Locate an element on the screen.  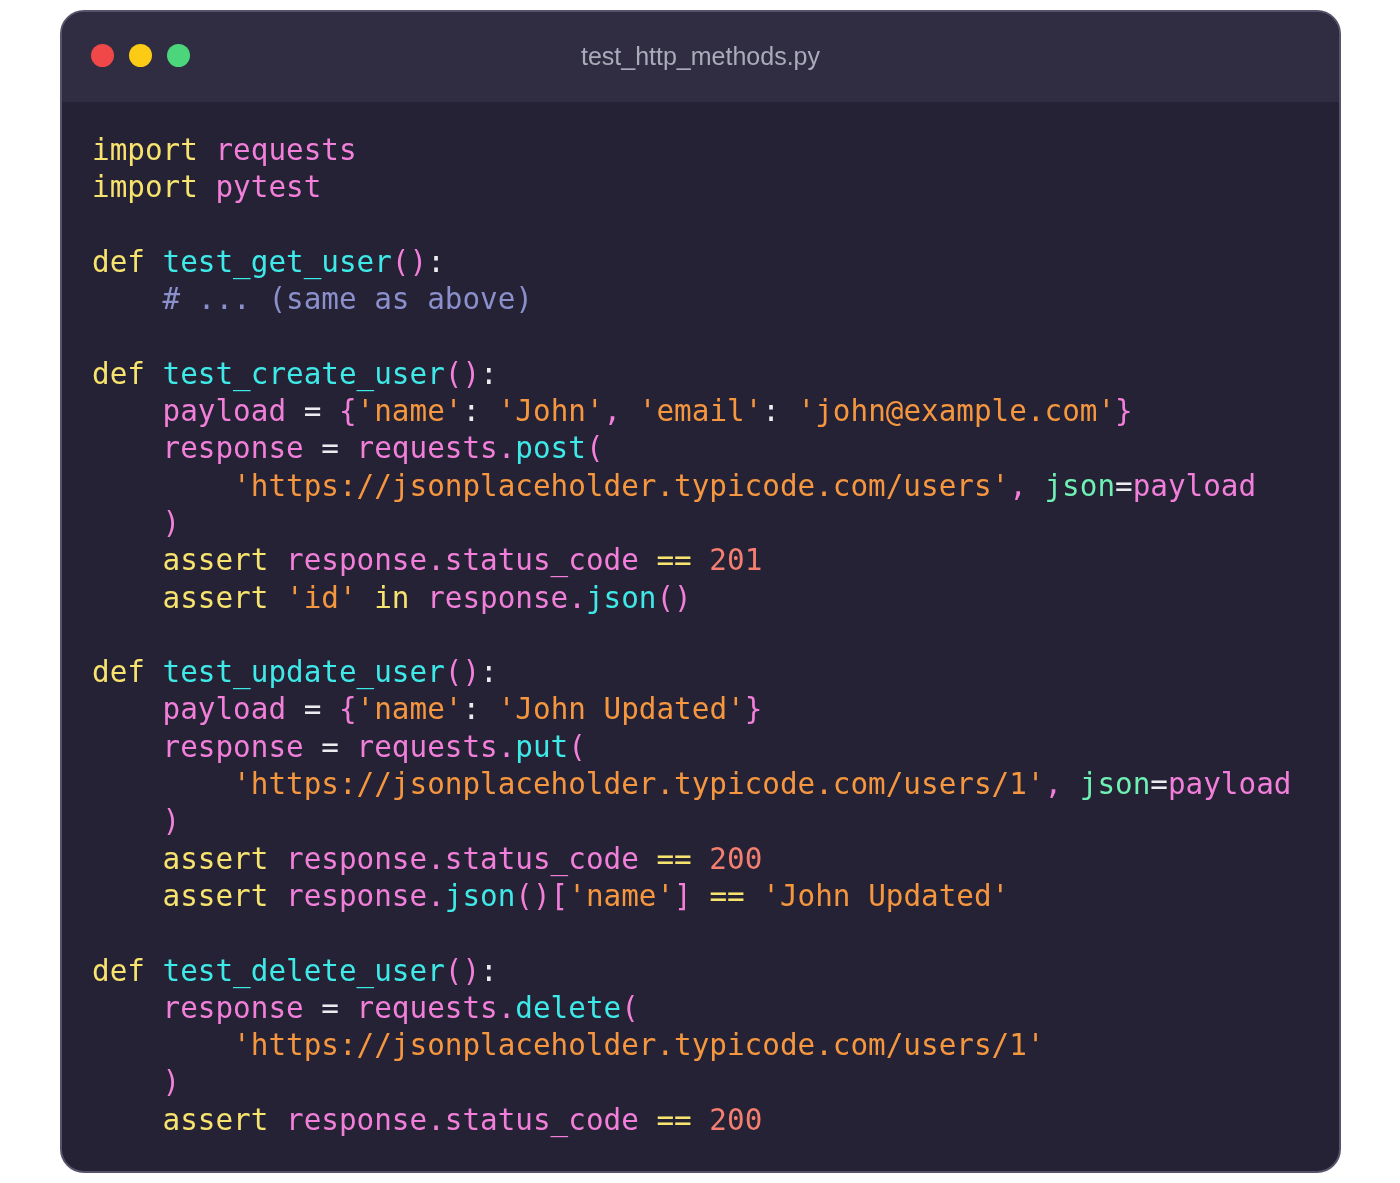
minimize-button is located at coordinates (140, 55).